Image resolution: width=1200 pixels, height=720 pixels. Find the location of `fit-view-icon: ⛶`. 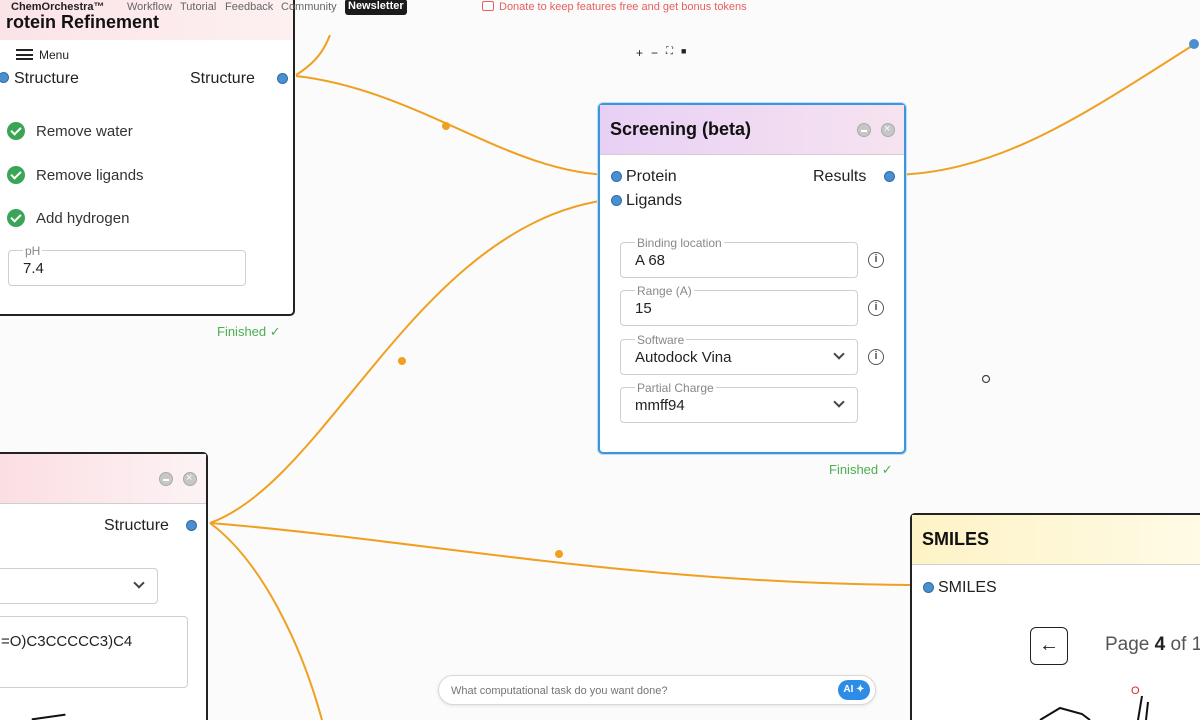

fit-view-icon: ⛶ is located at coordinates (669, 53).